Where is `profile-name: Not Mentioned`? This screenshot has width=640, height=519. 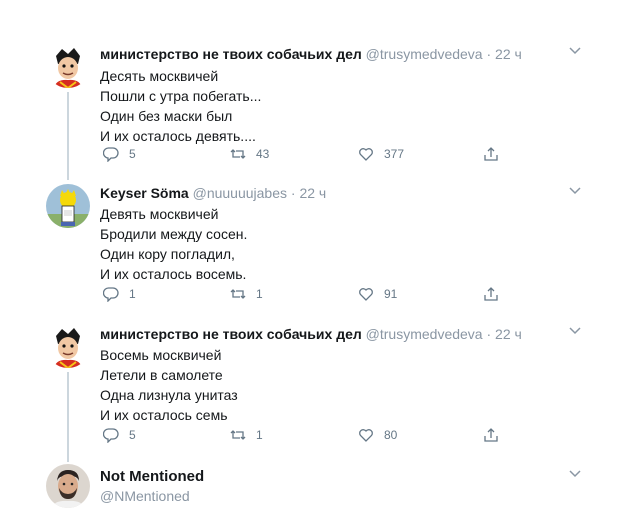
profile-name: Not Mentioned is located at coordinates (152, 476).